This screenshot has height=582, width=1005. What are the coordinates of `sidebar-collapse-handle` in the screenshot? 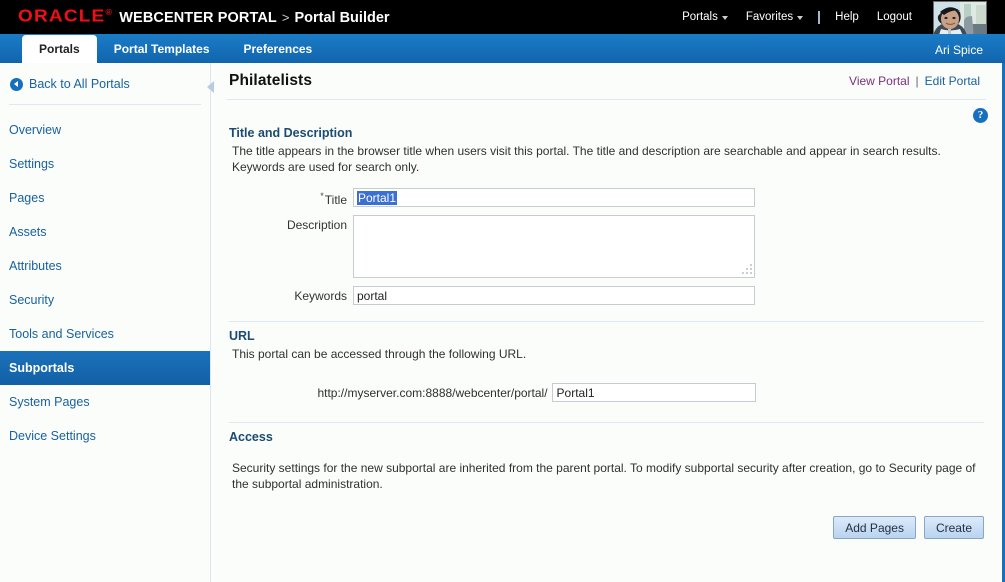 It's located at (210, 87).